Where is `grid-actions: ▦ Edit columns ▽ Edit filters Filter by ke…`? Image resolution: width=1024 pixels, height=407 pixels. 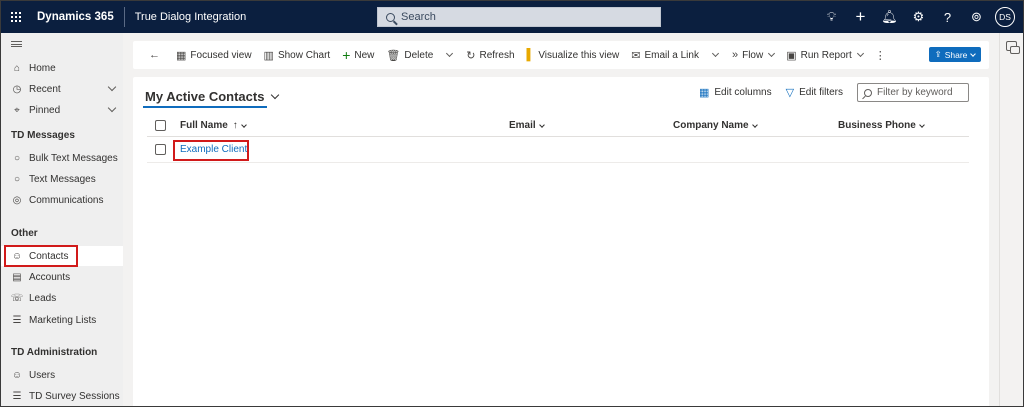 grid-actions: ▦ Edit columns ▽ Edit filters Filter by ke… is located at coordinates (834, 92).